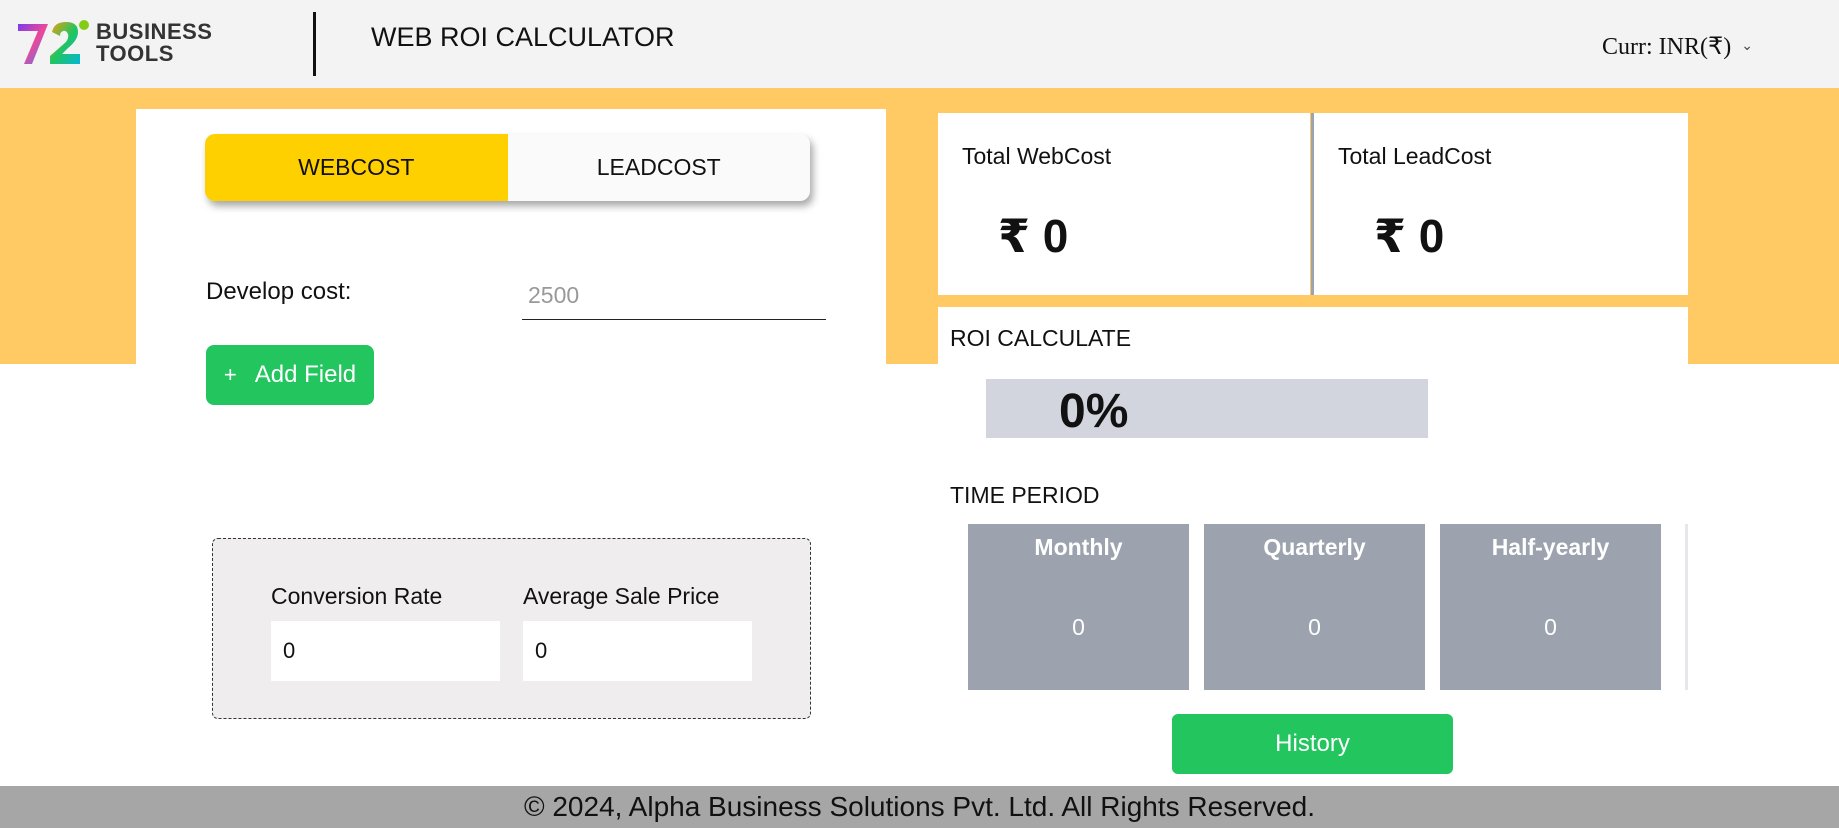 This screenshot has height=828, width=1839. Describe the element at coordinates (385, 651) in the screenshot. I see `conversion-rate-input` at that location.